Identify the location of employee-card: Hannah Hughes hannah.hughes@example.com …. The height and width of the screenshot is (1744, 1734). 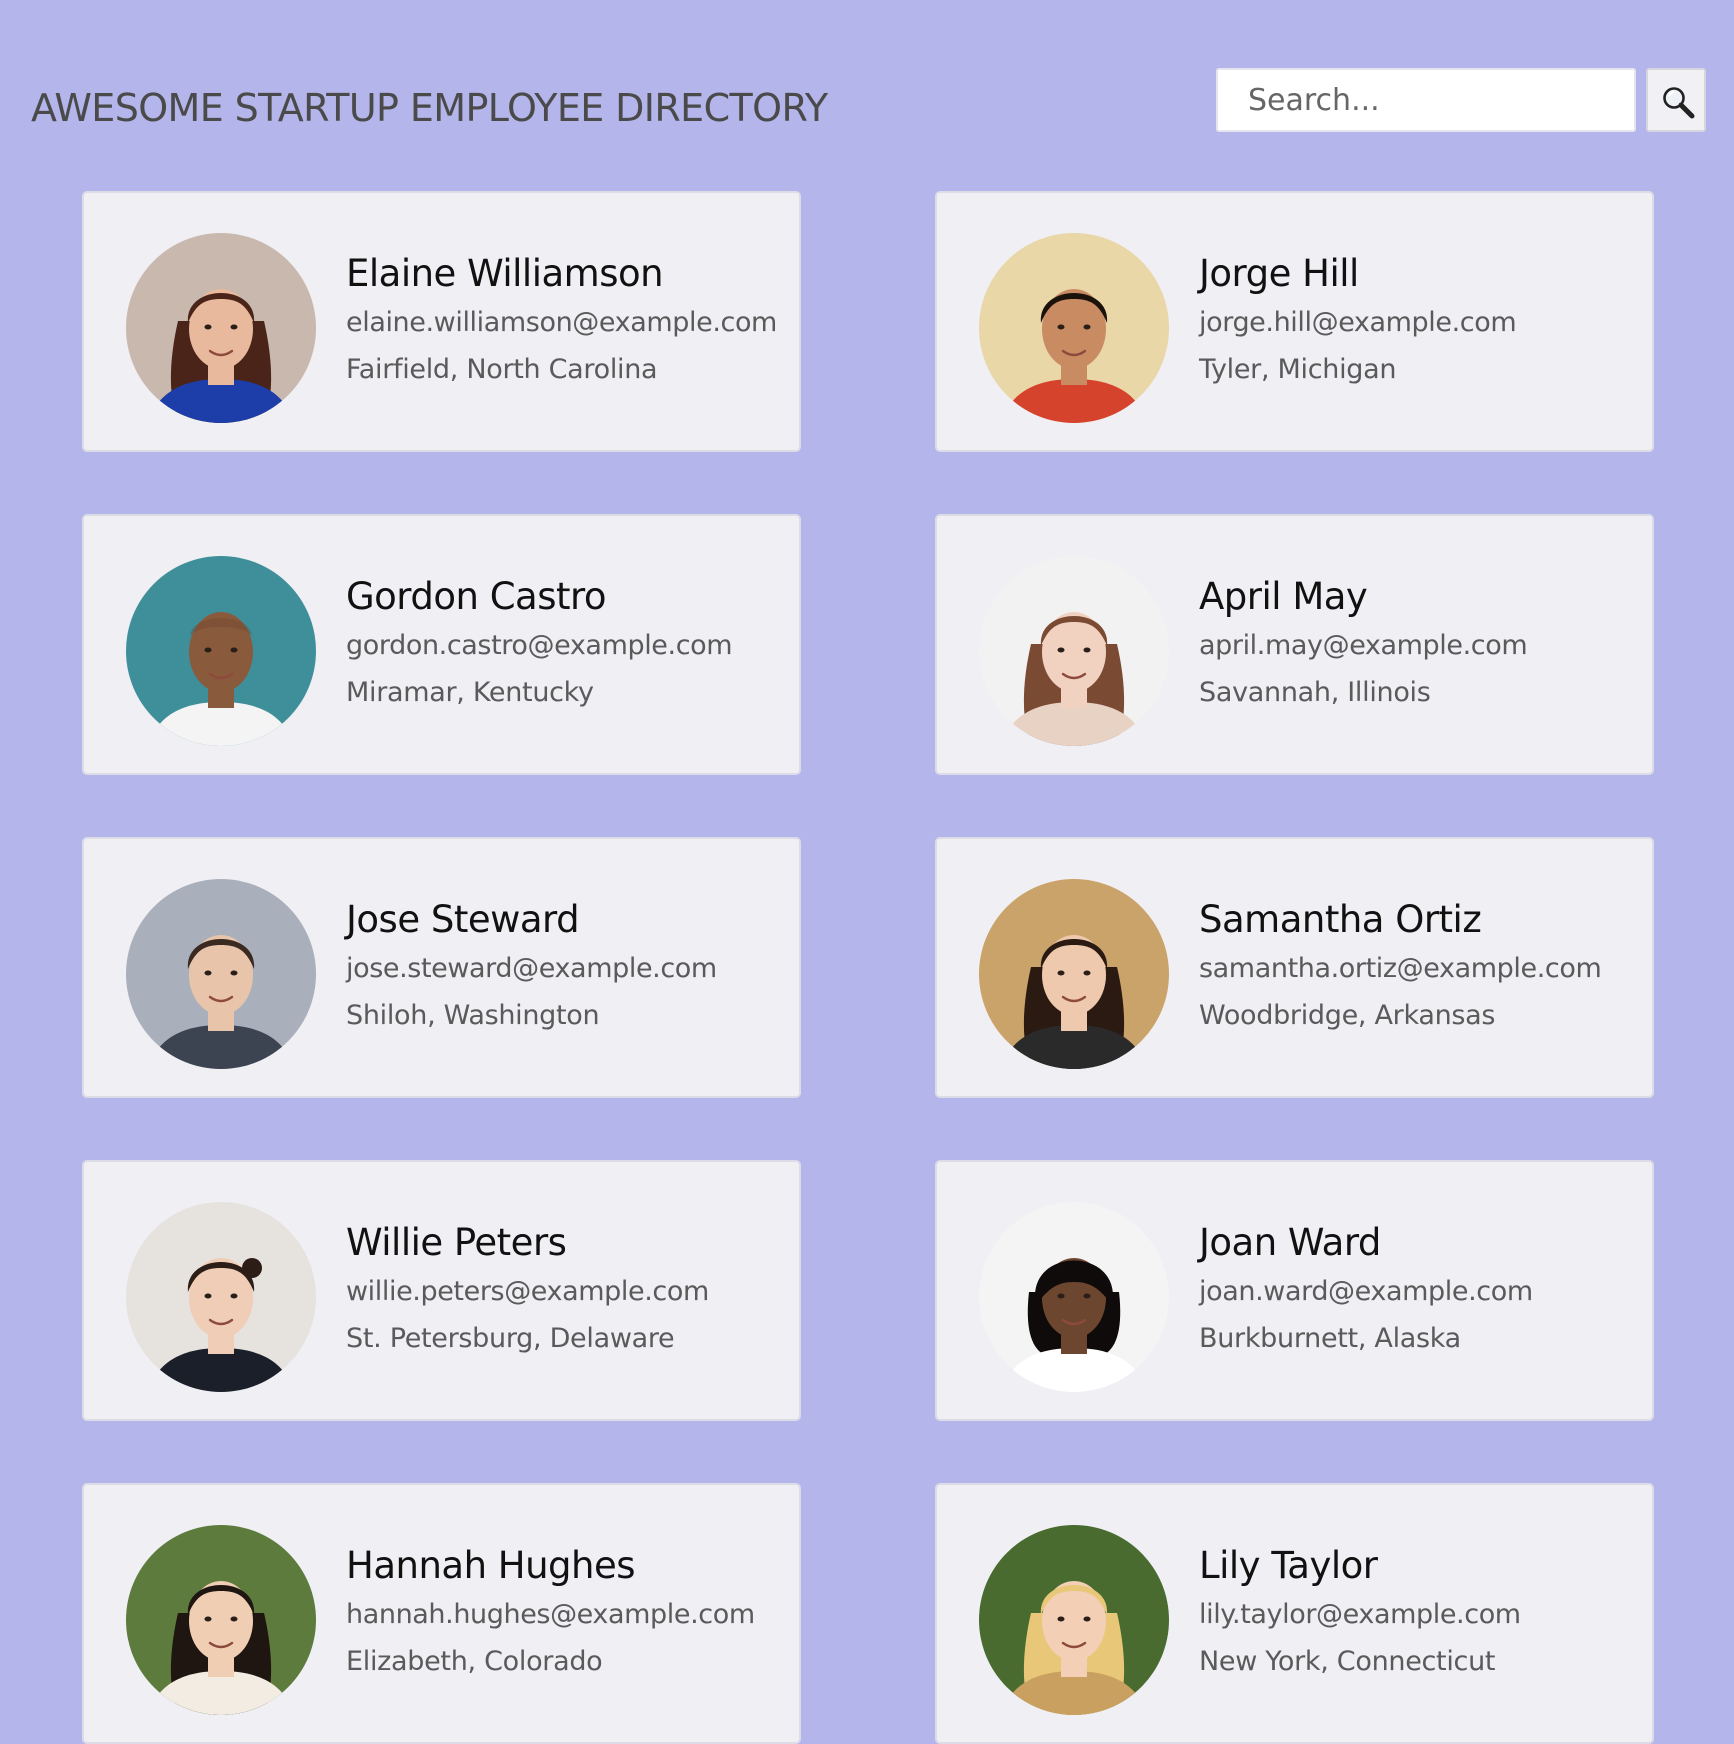
(441, 1613).